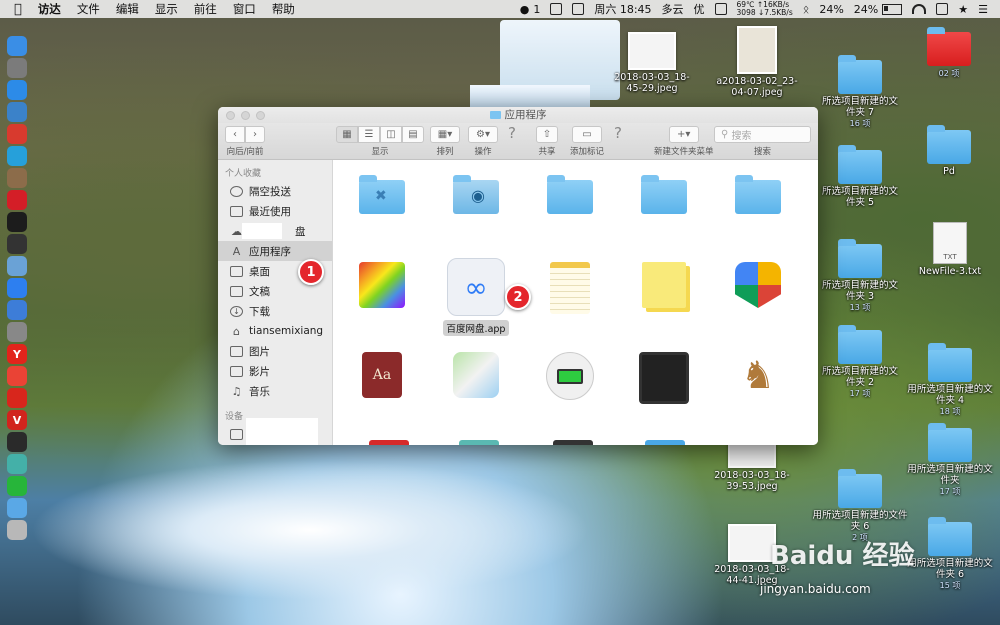 The image size is (1000, 625). I want to click on app-item-baidu-netdisk: ∞ 百度网盘.app, so click(476, 297).